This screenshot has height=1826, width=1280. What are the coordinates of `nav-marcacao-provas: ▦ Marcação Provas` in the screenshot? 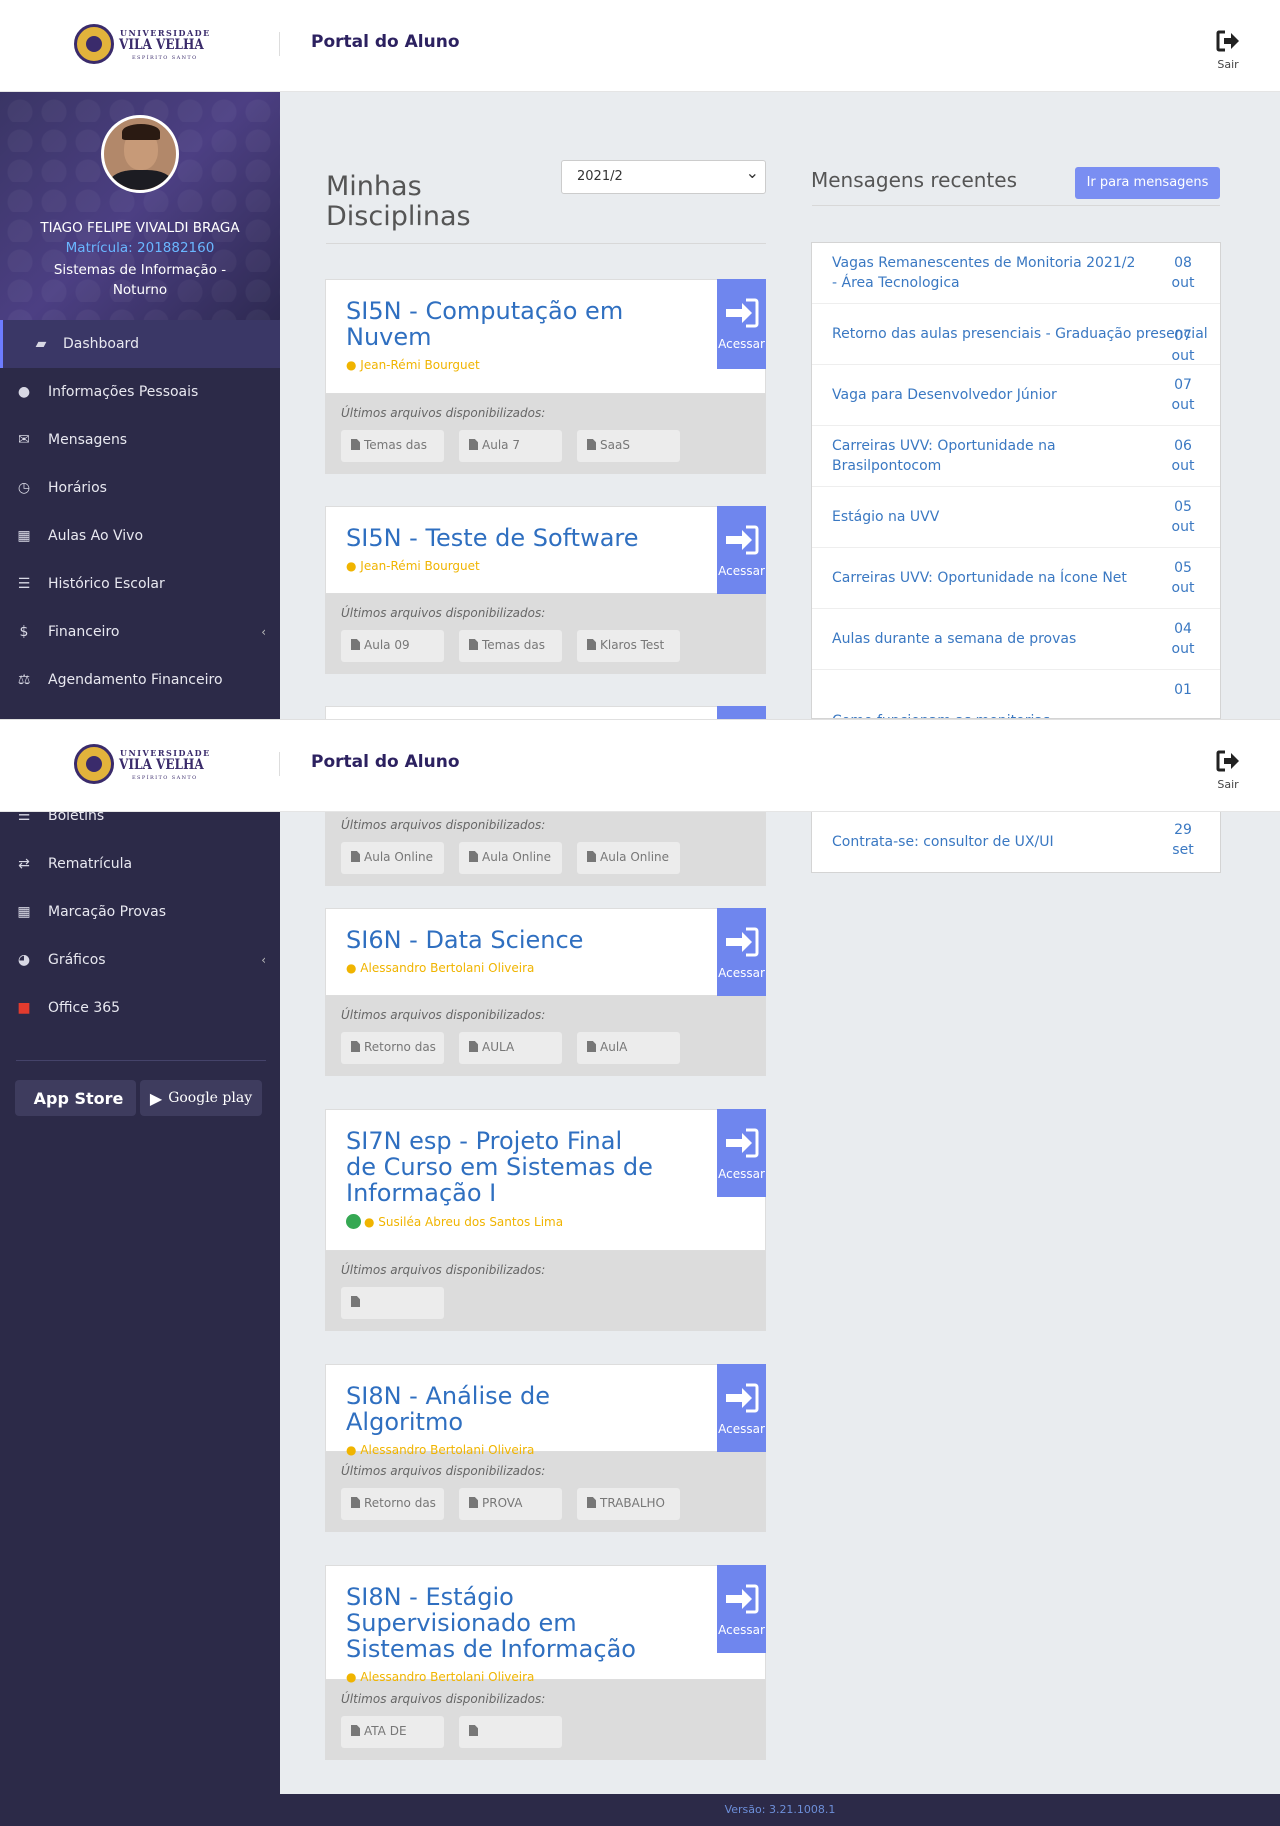 It's located at (140, 912).